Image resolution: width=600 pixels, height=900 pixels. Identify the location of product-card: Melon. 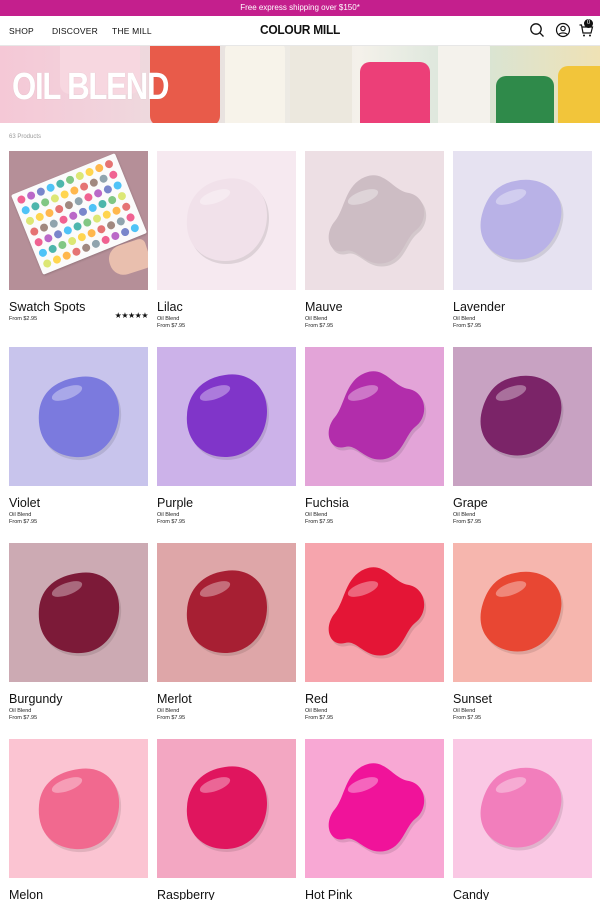
(78, 819).